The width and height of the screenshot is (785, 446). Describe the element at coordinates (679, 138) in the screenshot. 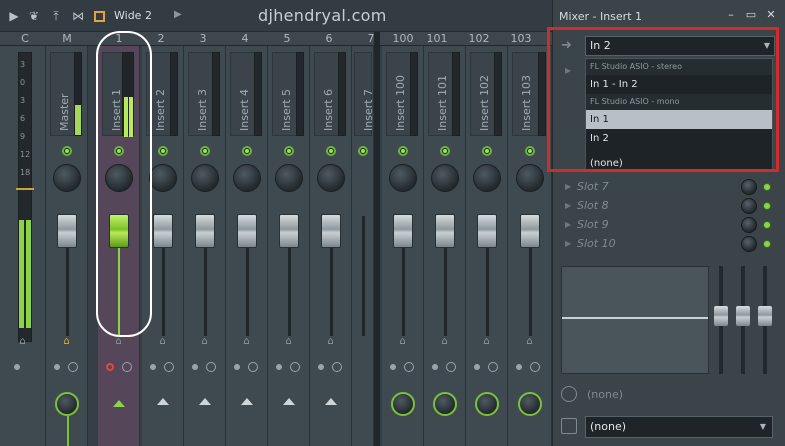

I see `dropdown-option: In 2` at that location.